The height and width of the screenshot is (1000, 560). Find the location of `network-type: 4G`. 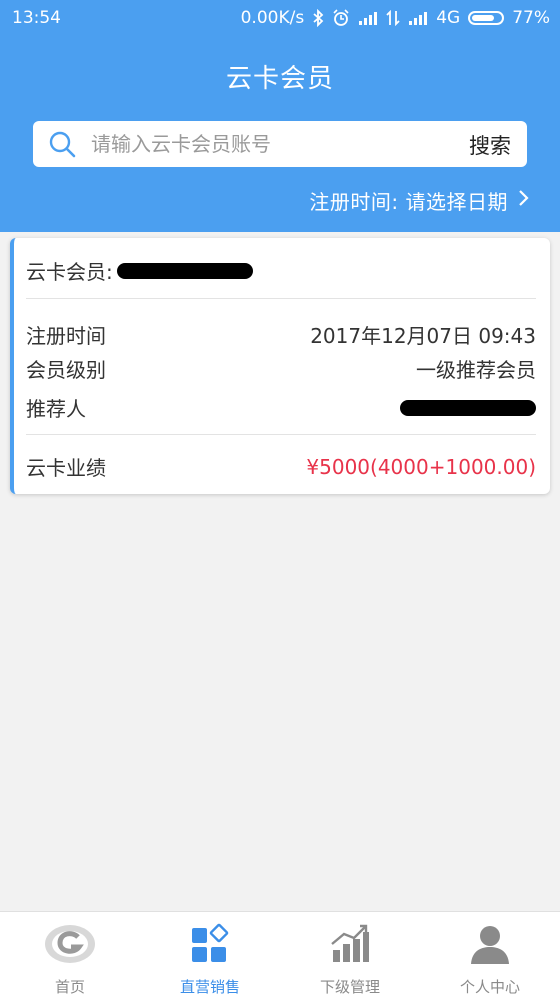

network-type: 4G is located at coordinates (448, 18).